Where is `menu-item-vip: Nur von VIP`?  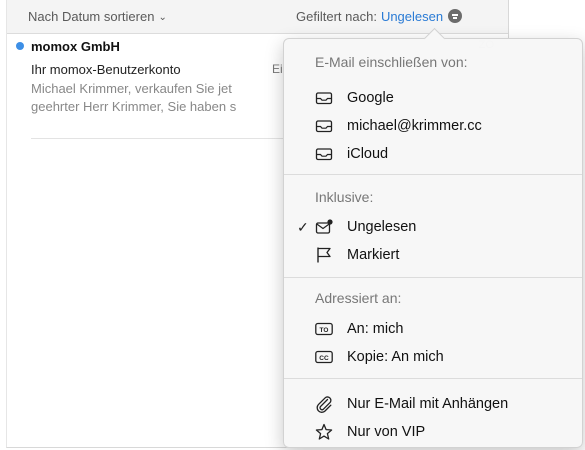
menu-item-vip: Nur von VIP is located at coordinates (433, 433).